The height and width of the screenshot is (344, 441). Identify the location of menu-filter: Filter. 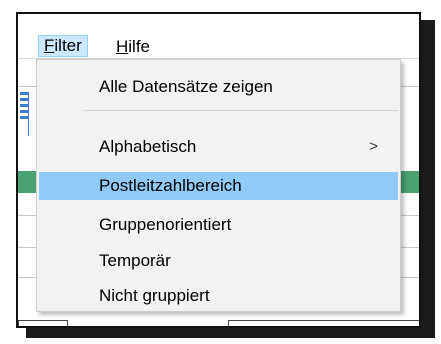
(63, 46).